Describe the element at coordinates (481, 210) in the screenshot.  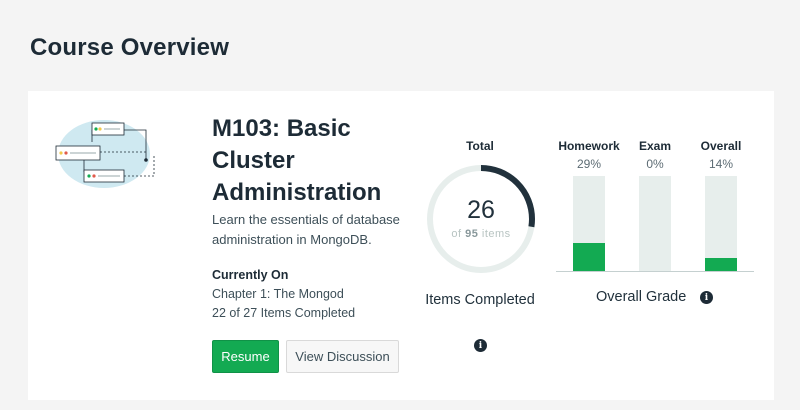
I see `items-count: 26` at that location.